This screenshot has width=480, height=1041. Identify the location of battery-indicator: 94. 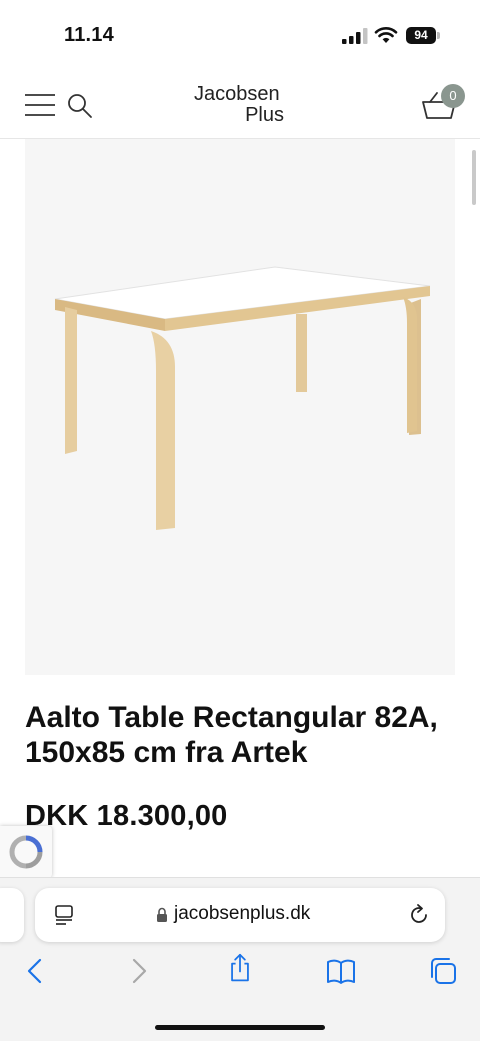
(421, 35).